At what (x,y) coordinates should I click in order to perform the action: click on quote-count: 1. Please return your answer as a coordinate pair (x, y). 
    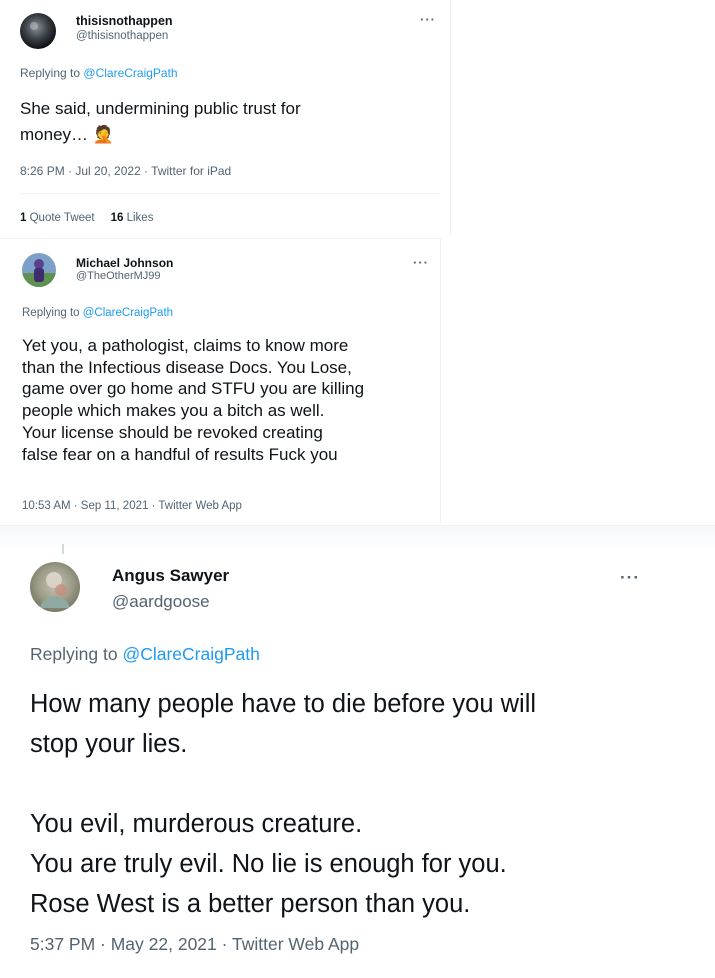
    Looking at the image, I should click on (23, 218).